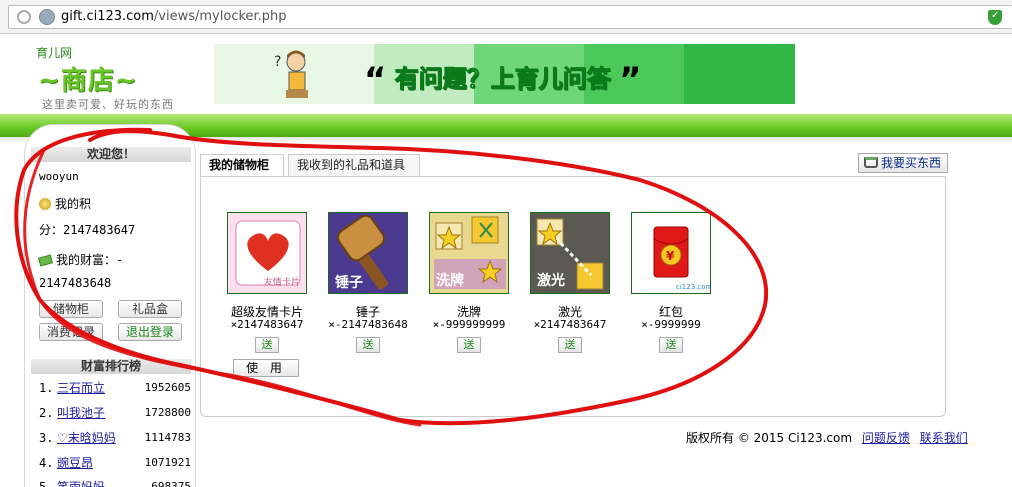 The width and height of the screenshot is (1012, 487). Describe the element at coordinates (995, 17) in the screenshot. I see `shield-icon` at that location.